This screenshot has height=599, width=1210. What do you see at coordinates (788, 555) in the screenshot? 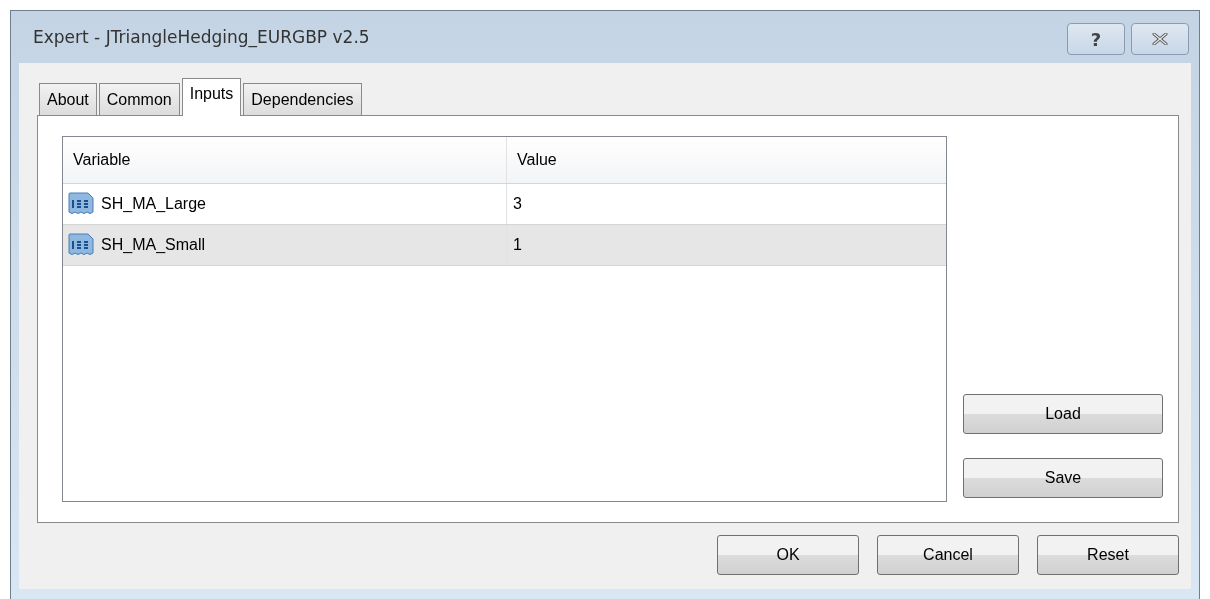
I see `dialog-button: OK` at bounding box center [788, 555].